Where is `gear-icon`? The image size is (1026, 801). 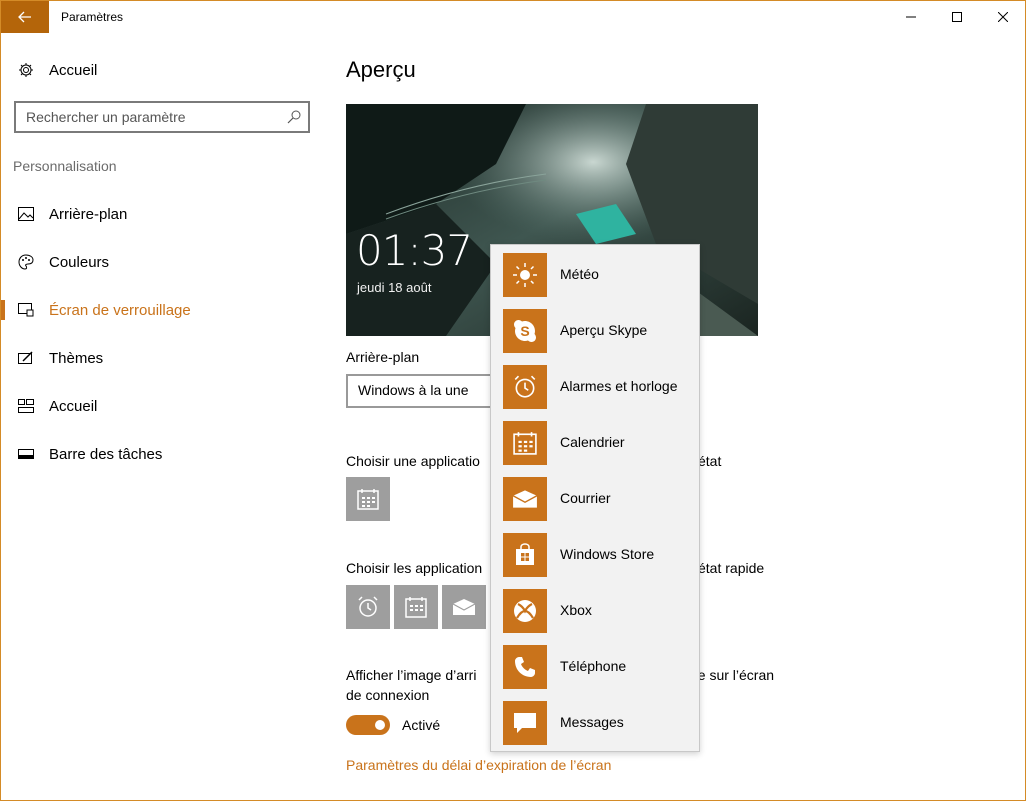 gear-icon is located at coordinates (26, 70).